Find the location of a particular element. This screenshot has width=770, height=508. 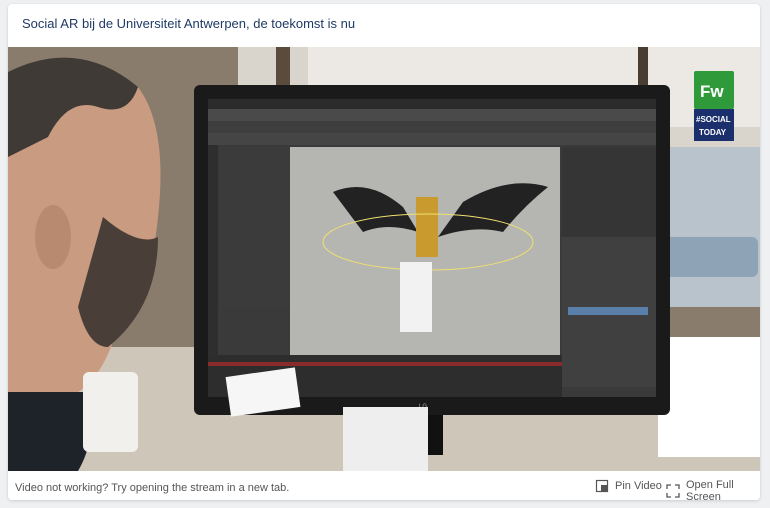

pin-video-label: Pin Video is located at coordinates (638, 486).